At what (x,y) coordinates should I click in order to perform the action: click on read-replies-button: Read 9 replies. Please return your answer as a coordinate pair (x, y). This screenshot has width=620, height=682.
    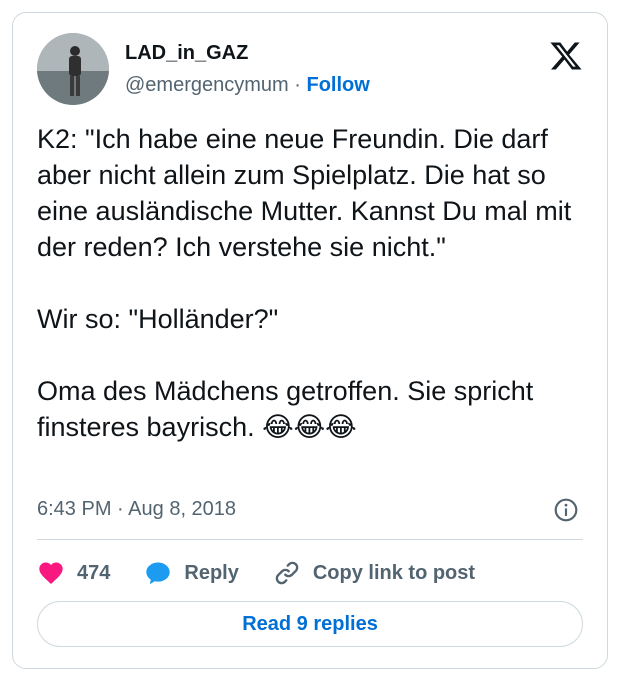
    Looking at the image, I should click on (310, 624).